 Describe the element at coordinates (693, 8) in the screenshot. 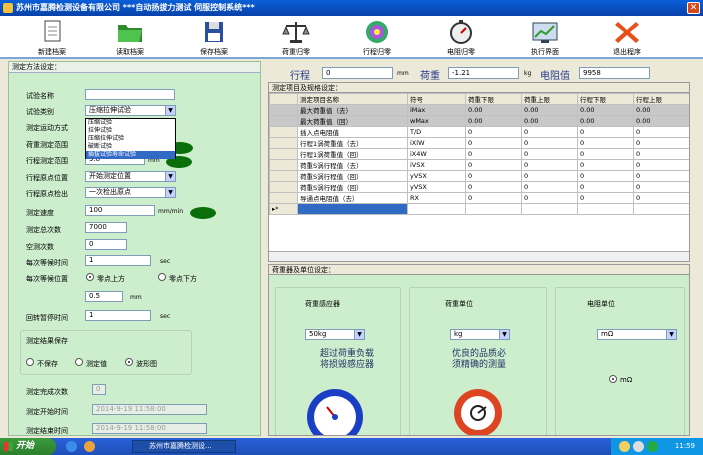

I see `close-window-button: ✕` at that location.